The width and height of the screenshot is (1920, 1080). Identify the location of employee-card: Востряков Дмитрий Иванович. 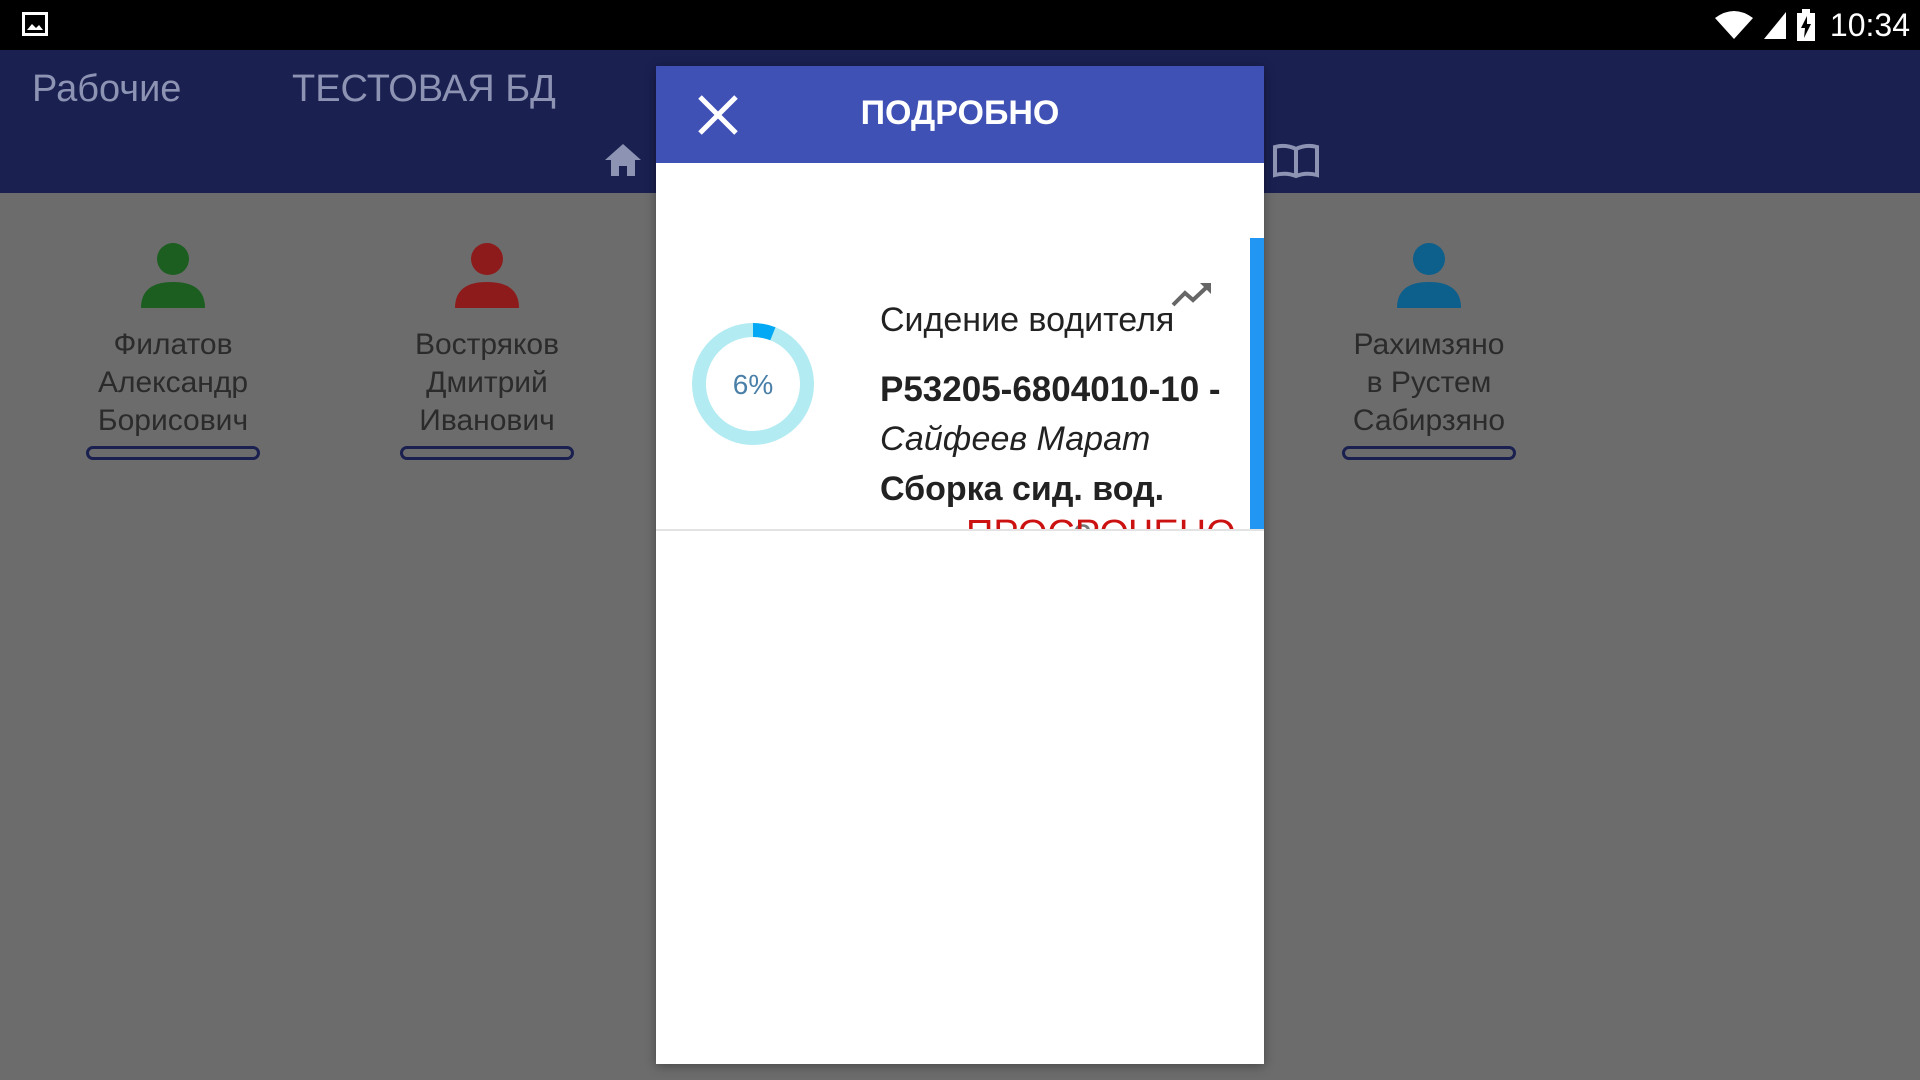
(487, 349).